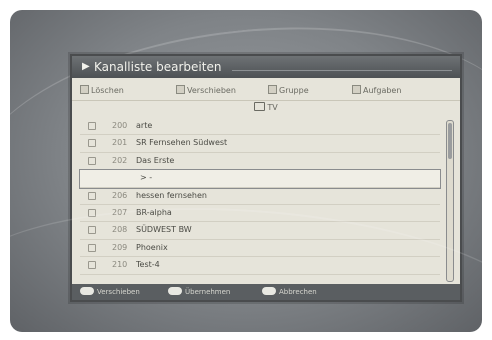  Describe the element at coordinates (450, 201) in the screenshot. I see `scrollbar` at that location.